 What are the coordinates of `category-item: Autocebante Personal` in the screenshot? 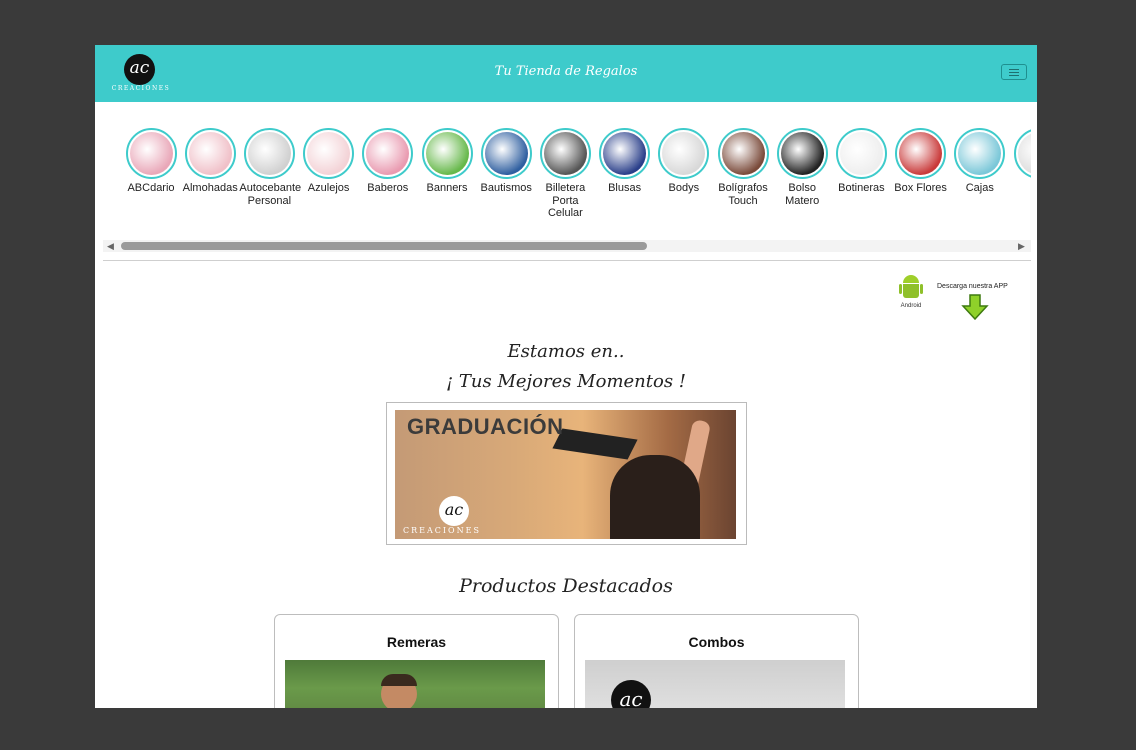 It's located at (270, 167).